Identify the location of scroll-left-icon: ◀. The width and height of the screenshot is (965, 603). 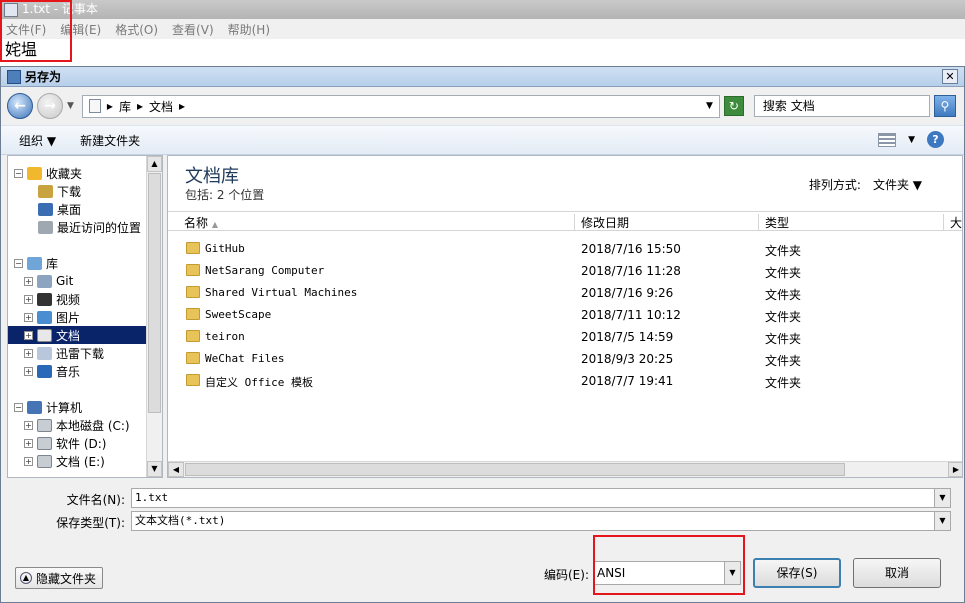
(176, 469).